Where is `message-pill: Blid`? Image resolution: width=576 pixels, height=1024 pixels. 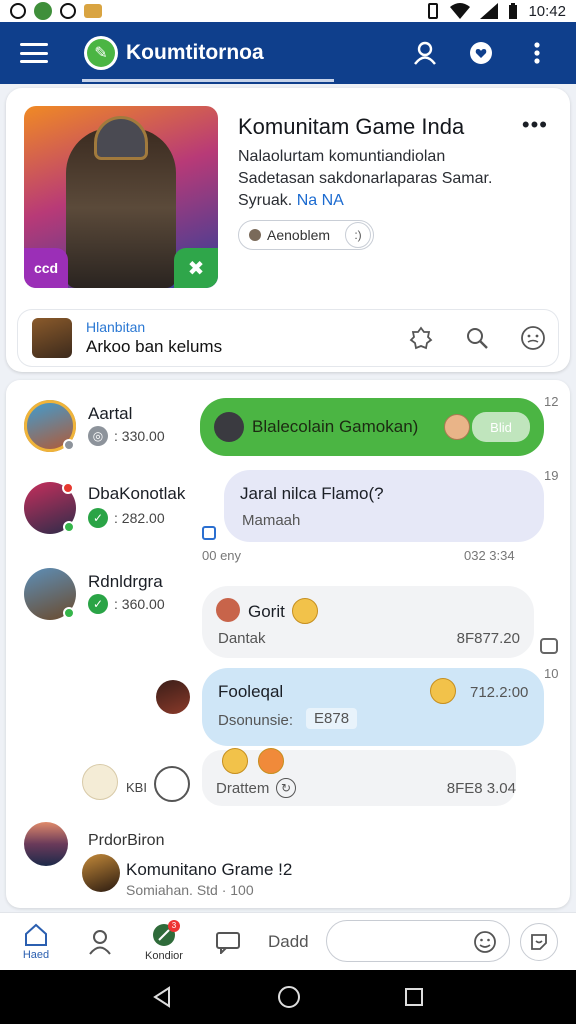
message-pill: Blid is located at coordinates (501, 427).